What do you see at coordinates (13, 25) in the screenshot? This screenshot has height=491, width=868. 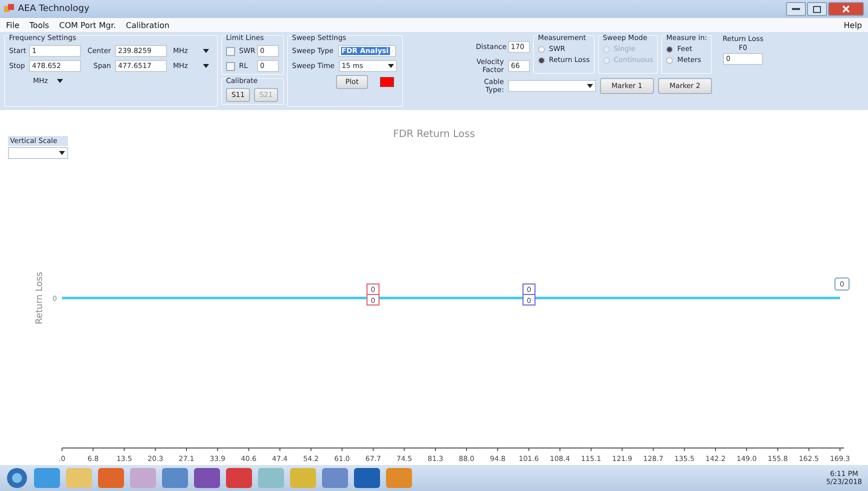 I see `menu-item: File` at bounding box center [13, 25].